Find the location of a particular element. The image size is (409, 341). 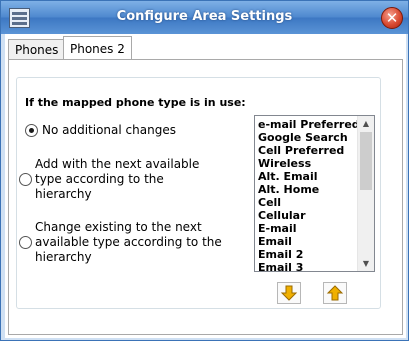

arrow-up-icon is located at coordinates (335, 293).